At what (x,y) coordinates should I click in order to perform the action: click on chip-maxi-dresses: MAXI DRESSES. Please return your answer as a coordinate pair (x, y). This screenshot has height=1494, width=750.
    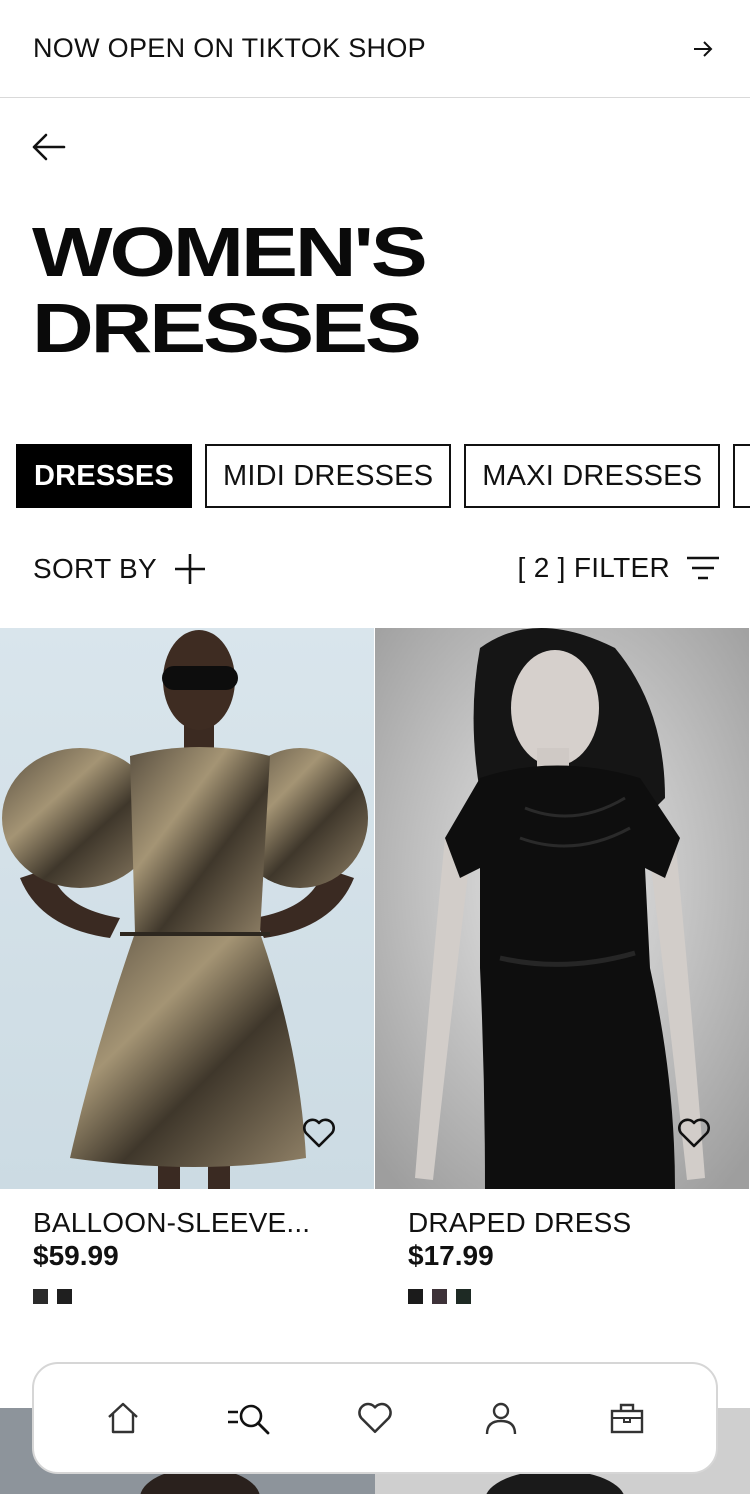
    Looking at the image, I should click on (592, 476).